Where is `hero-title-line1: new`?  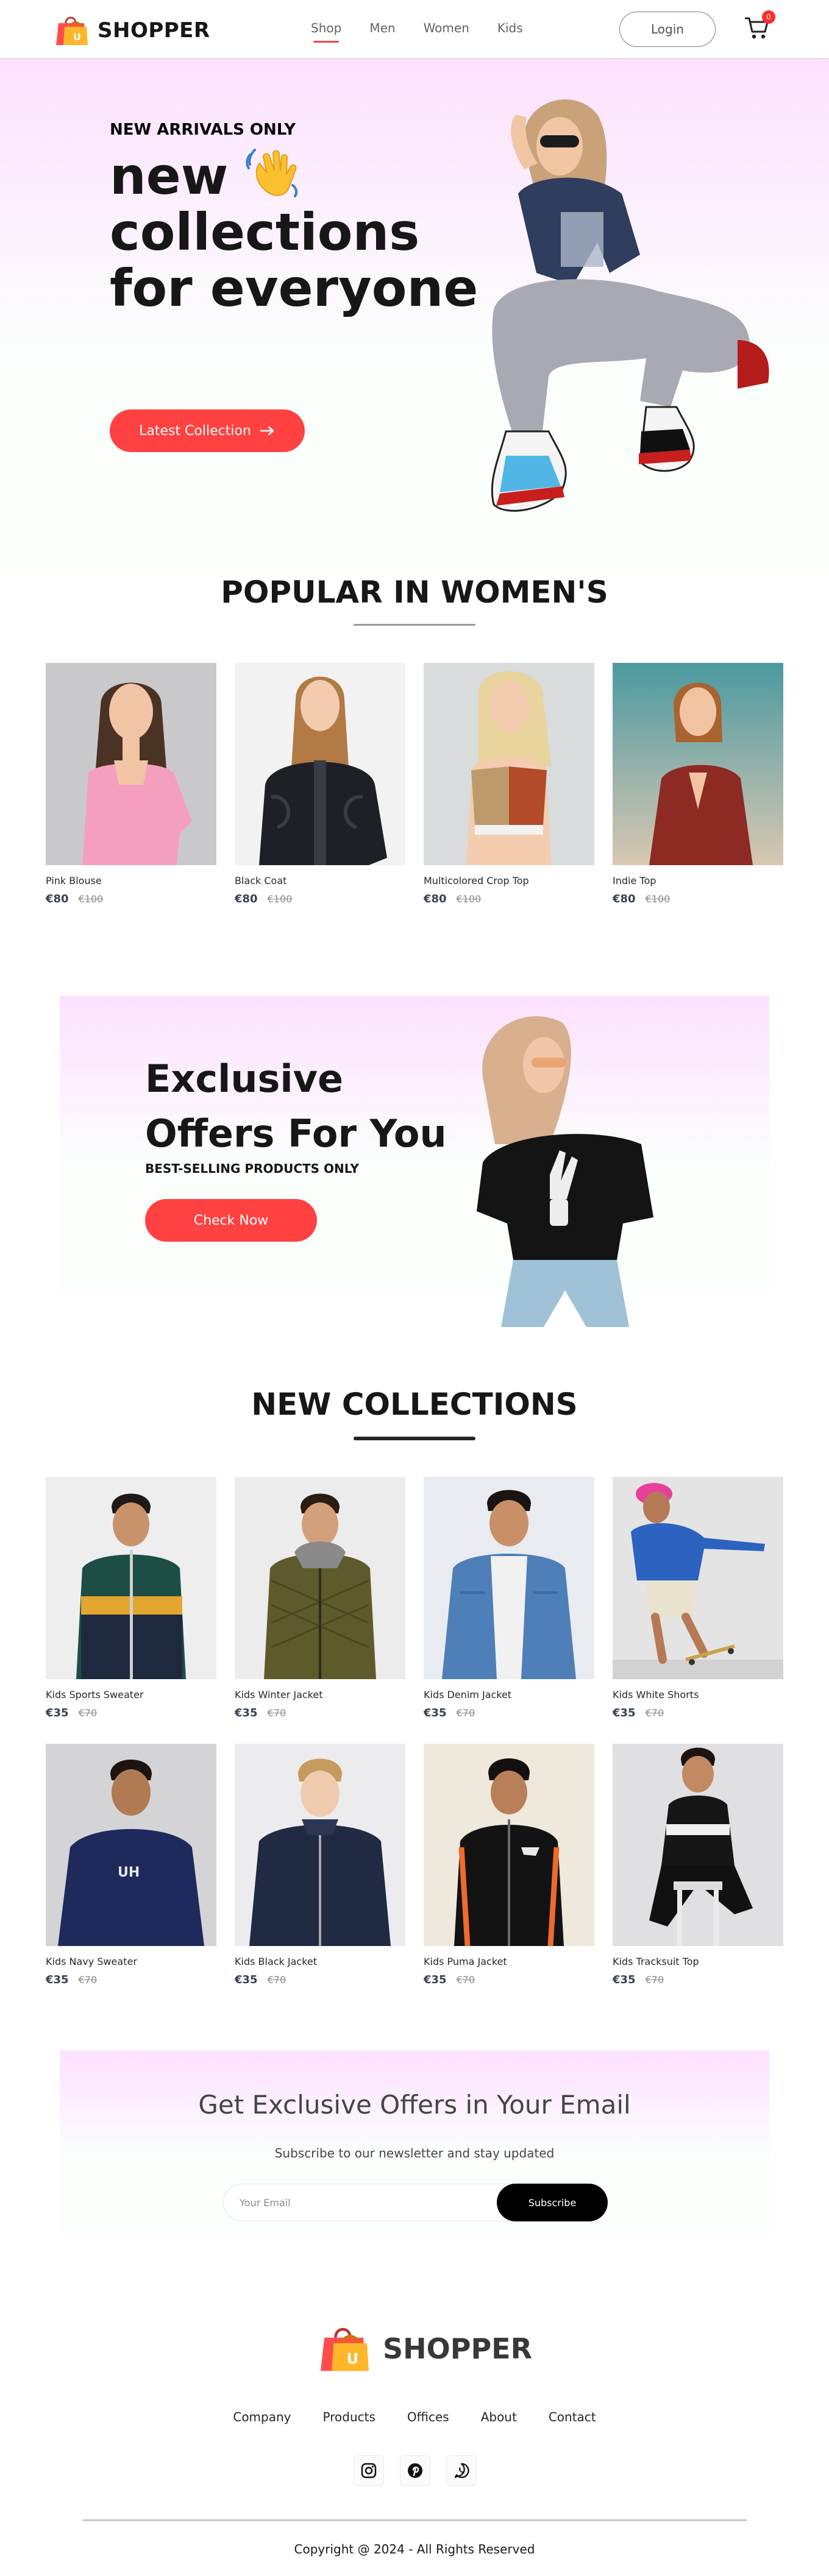 hero-title-line1: new is located at coordinates (170, 176).